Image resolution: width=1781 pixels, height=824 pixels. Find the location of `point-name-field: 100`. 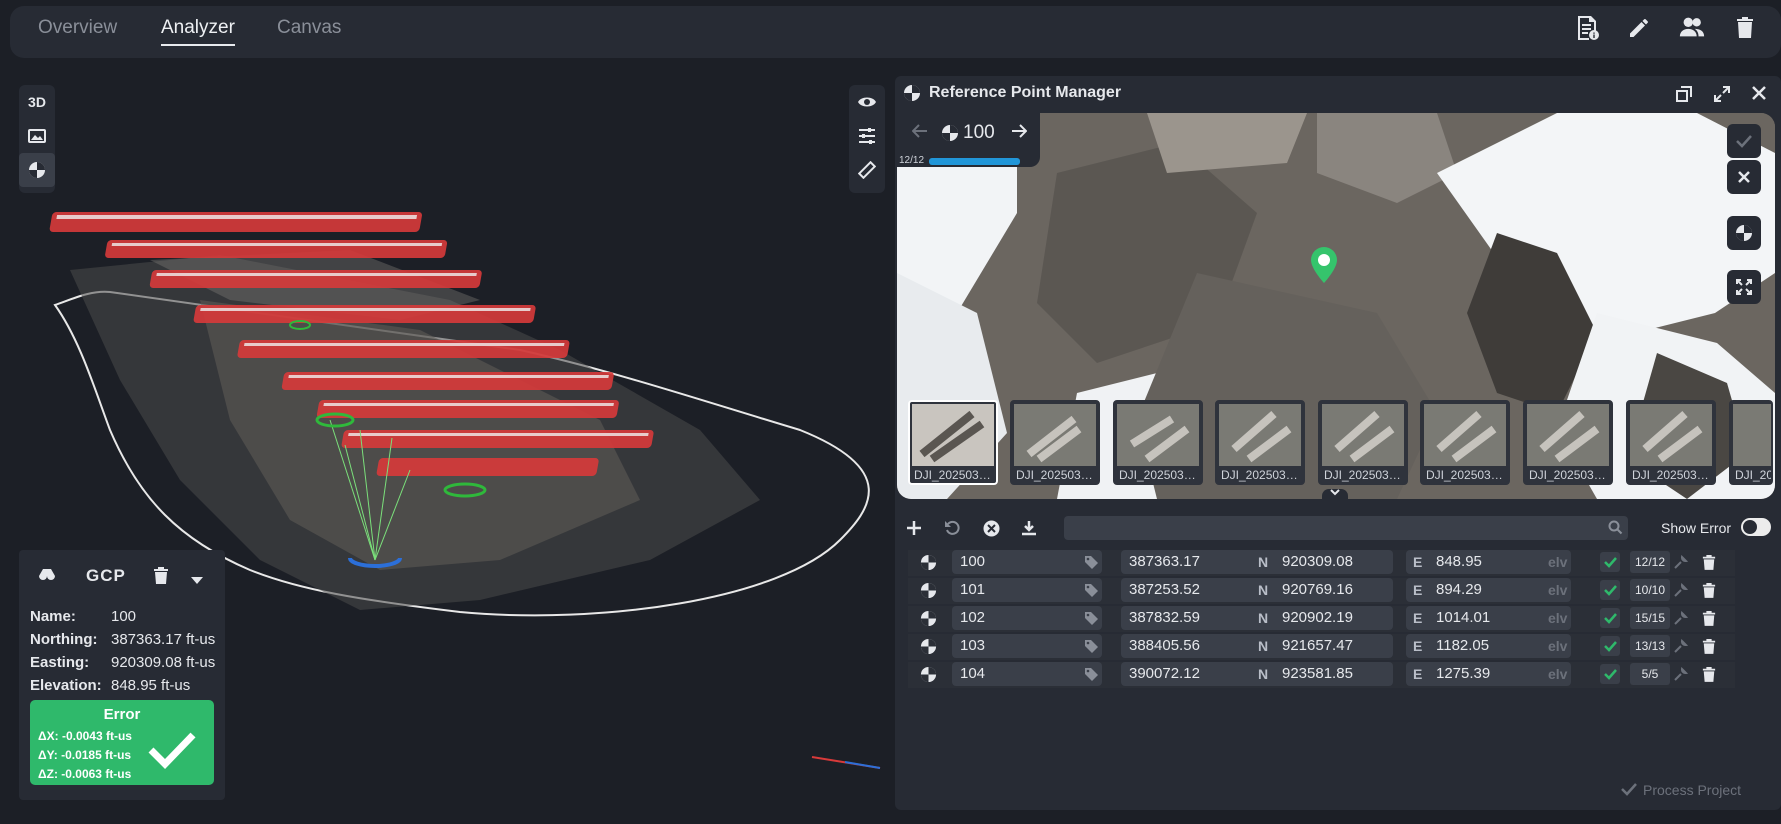

point-name-field: 100 is located at coordinates (1027, 562).